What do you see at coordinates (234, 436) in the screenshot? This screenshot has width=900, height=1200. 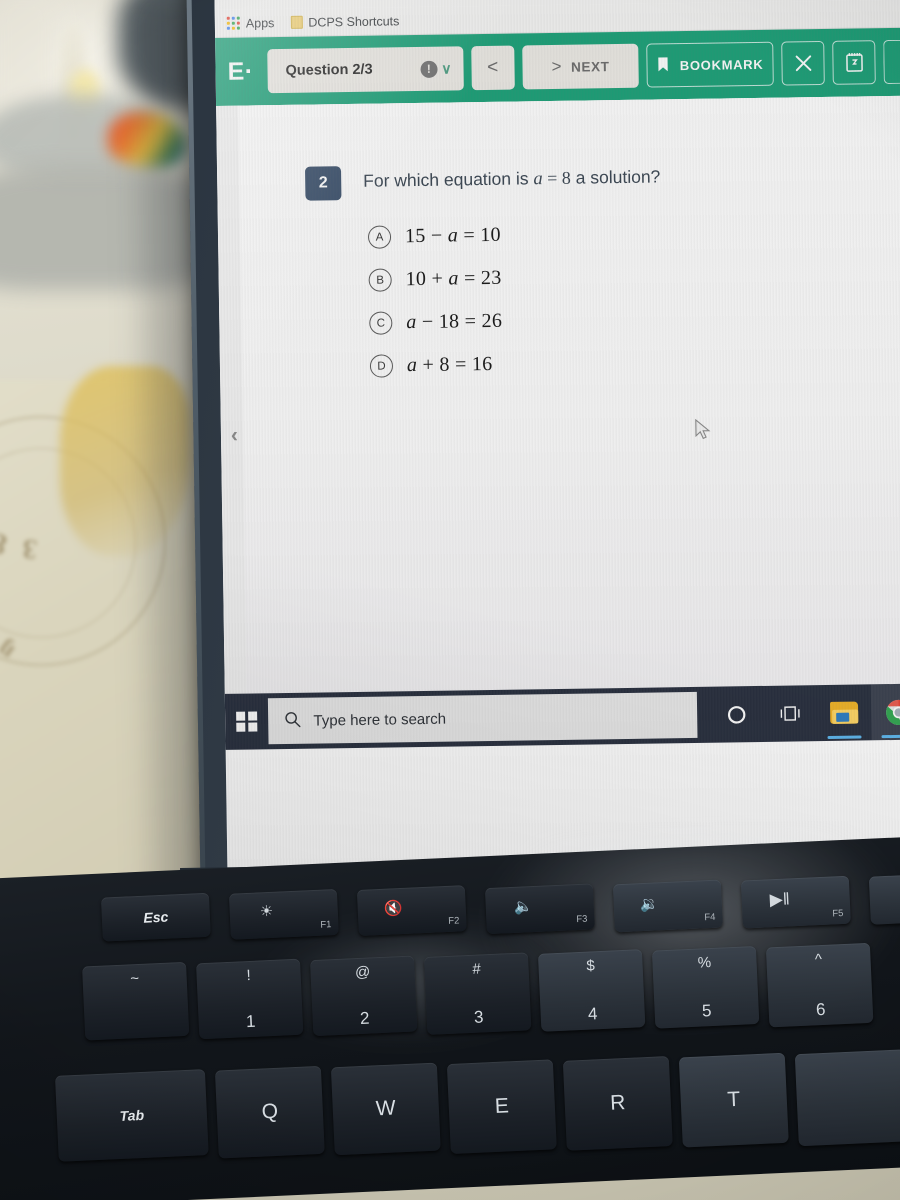 I see `chevron-left-icon: ‹` at bounding box center [234, 436].